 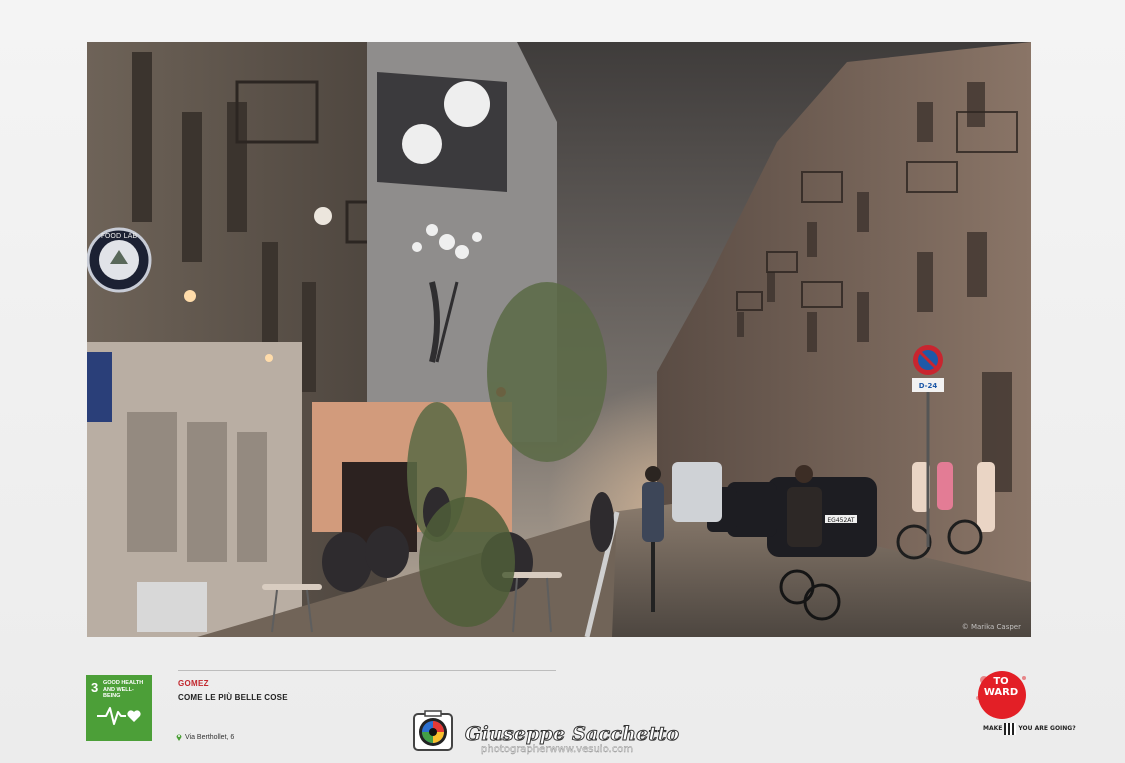 What do you see at coordinates (193, 683) in the screenshot?
I see `artist-name: GOMEZ` at bounding box center [193, 683].